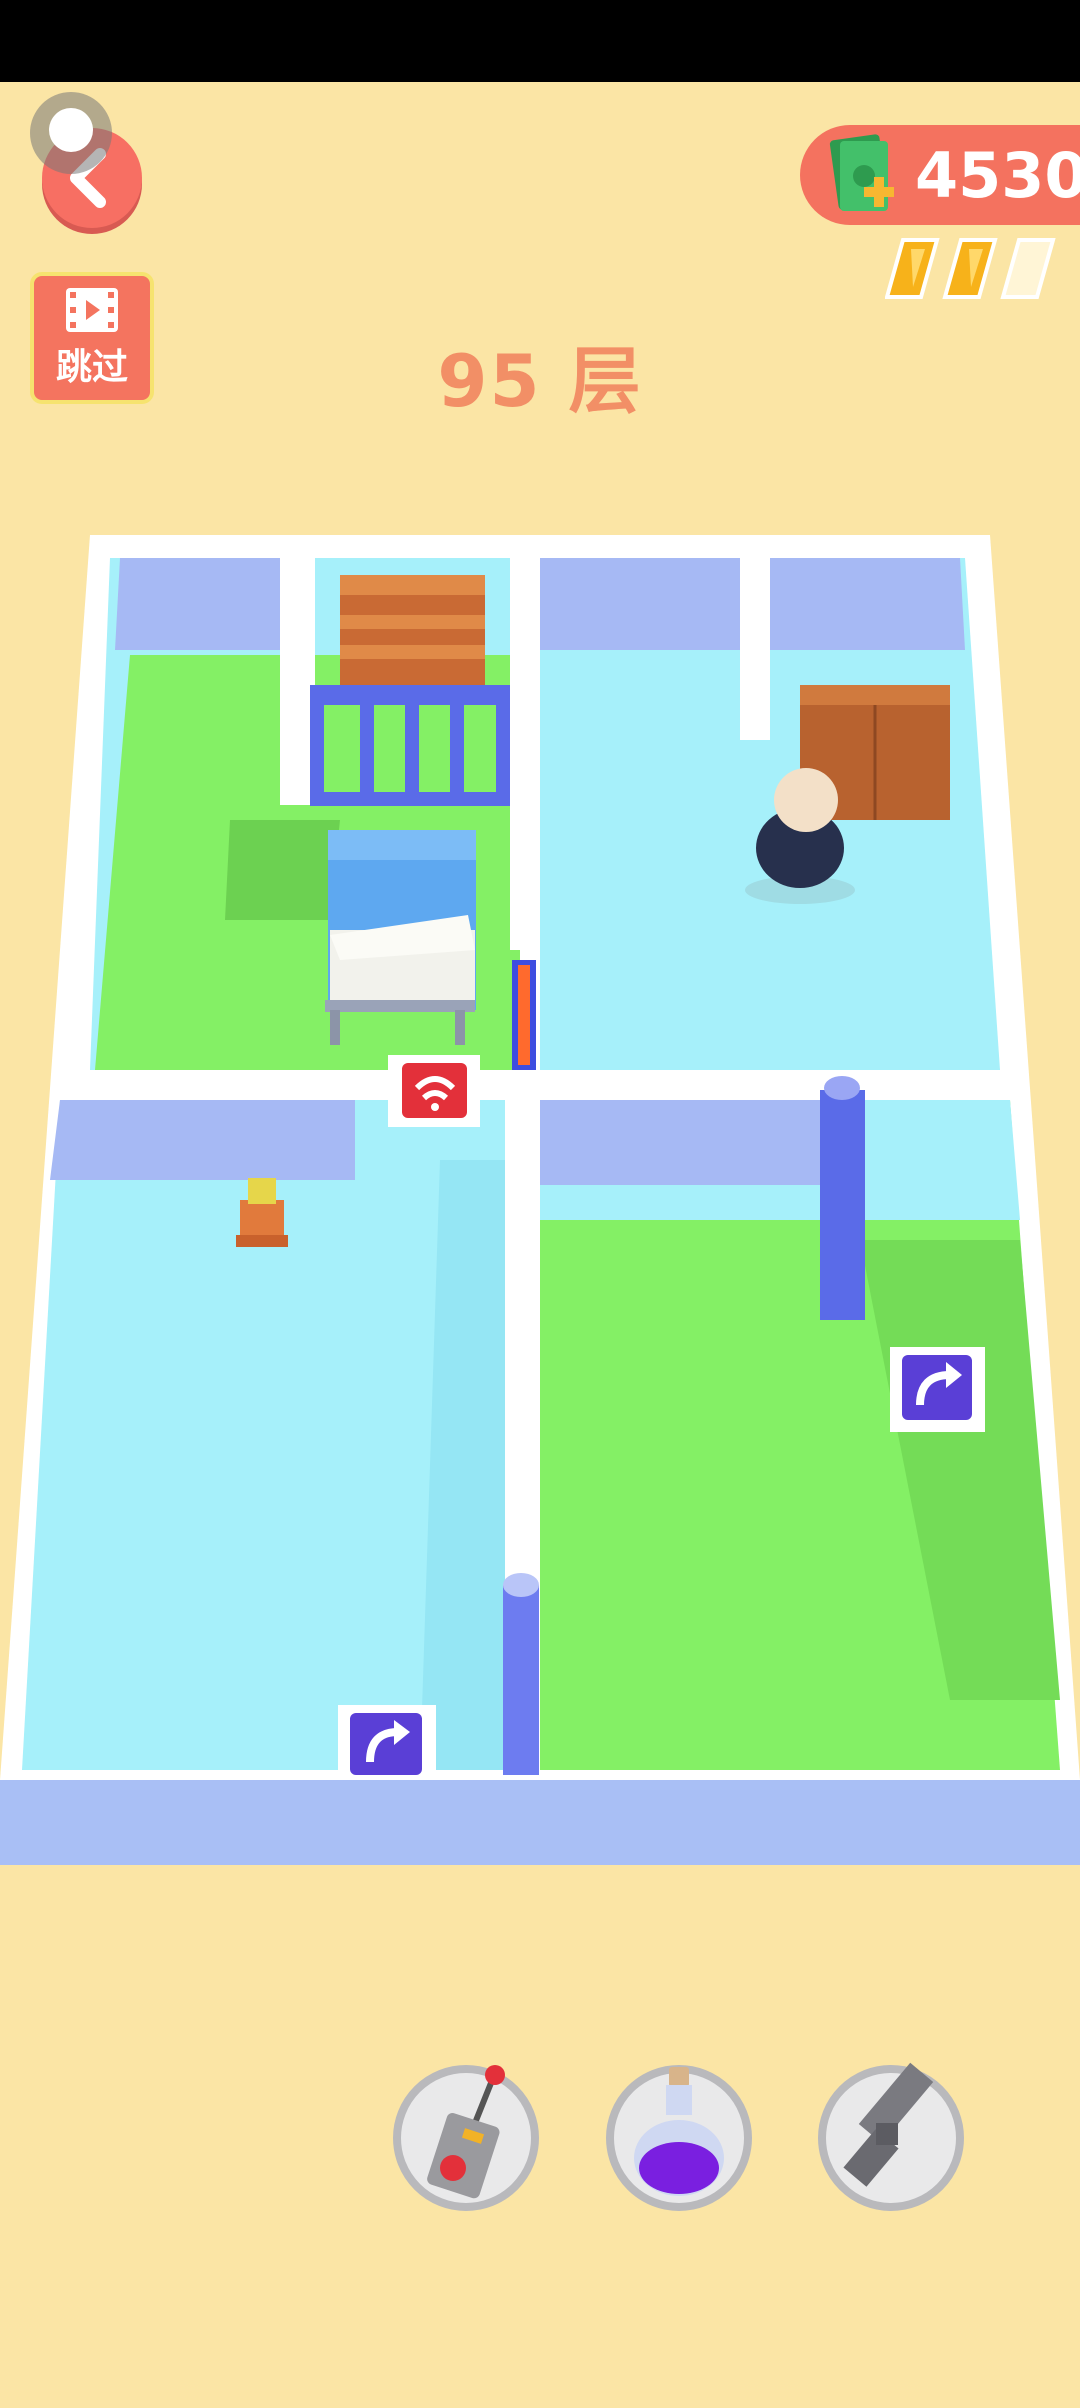 The height and width of the screenshot is (2408, 1080). I want to click on tool-remote-control, so click(466, 2138).